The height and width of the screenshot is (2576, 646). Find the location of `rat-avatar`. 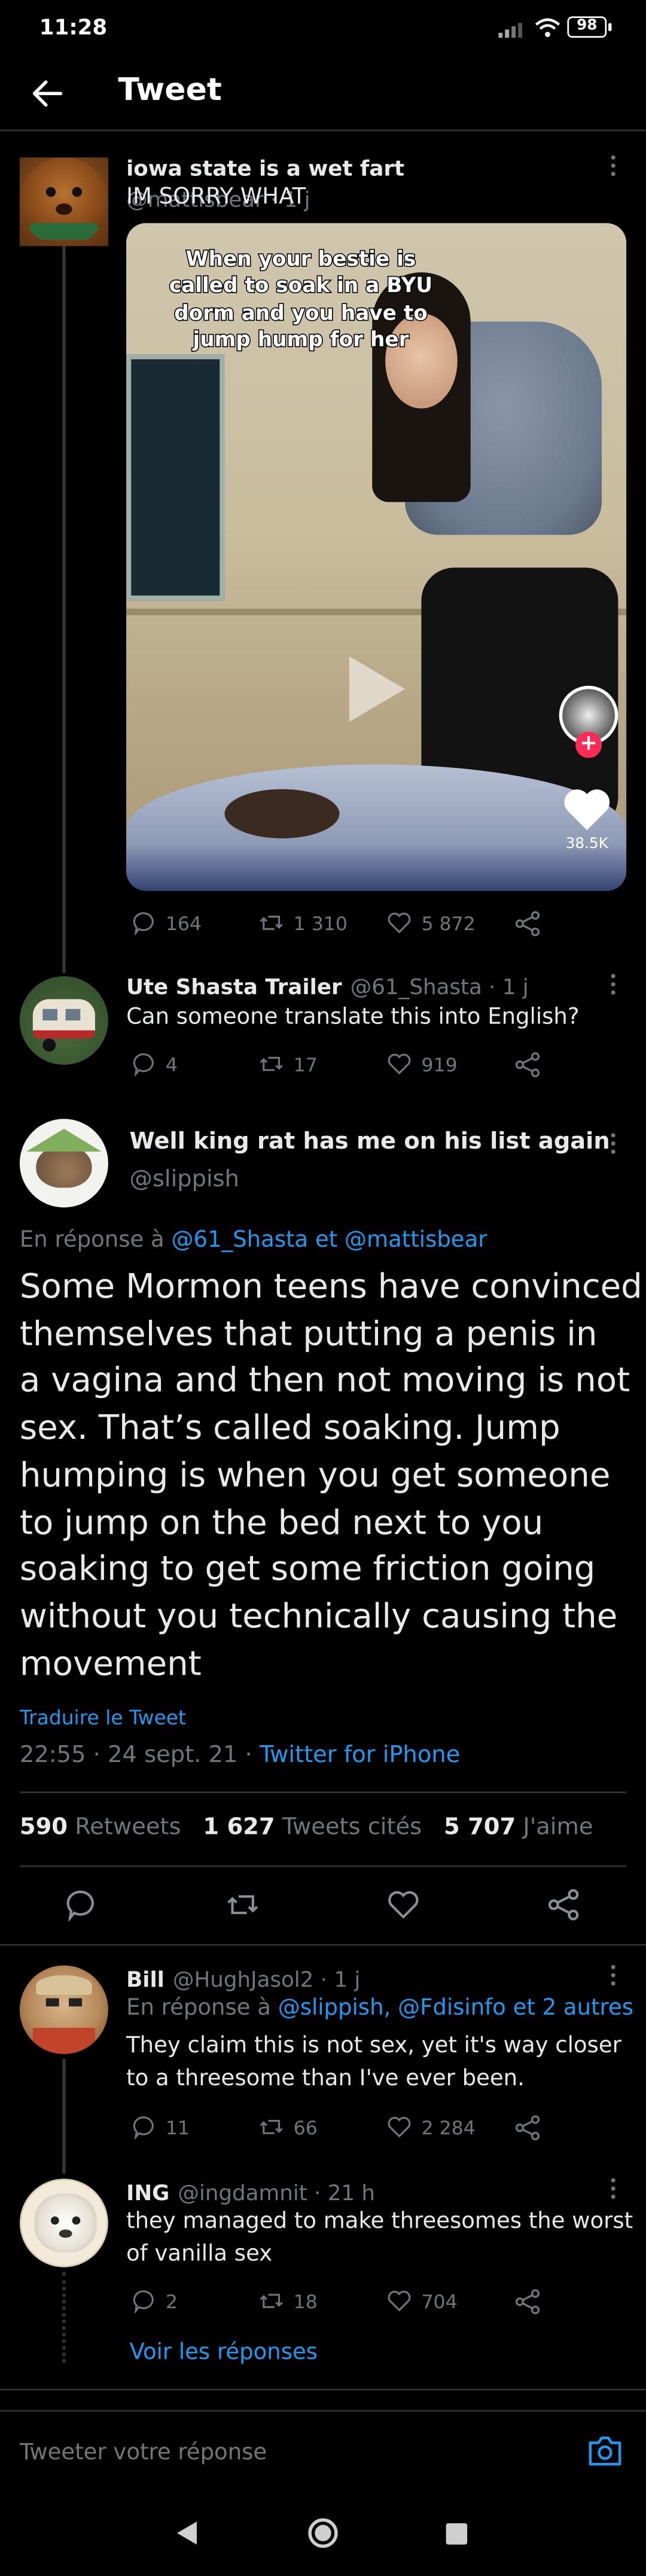

rat-avatar is located at coordinates (63, 1163).